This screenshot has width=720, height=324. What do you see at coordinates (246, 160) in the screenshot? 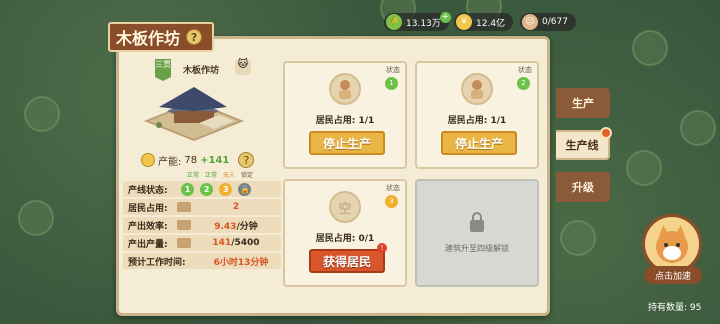
I see `production-help-icon: ?` at bounding box center [246, 160].